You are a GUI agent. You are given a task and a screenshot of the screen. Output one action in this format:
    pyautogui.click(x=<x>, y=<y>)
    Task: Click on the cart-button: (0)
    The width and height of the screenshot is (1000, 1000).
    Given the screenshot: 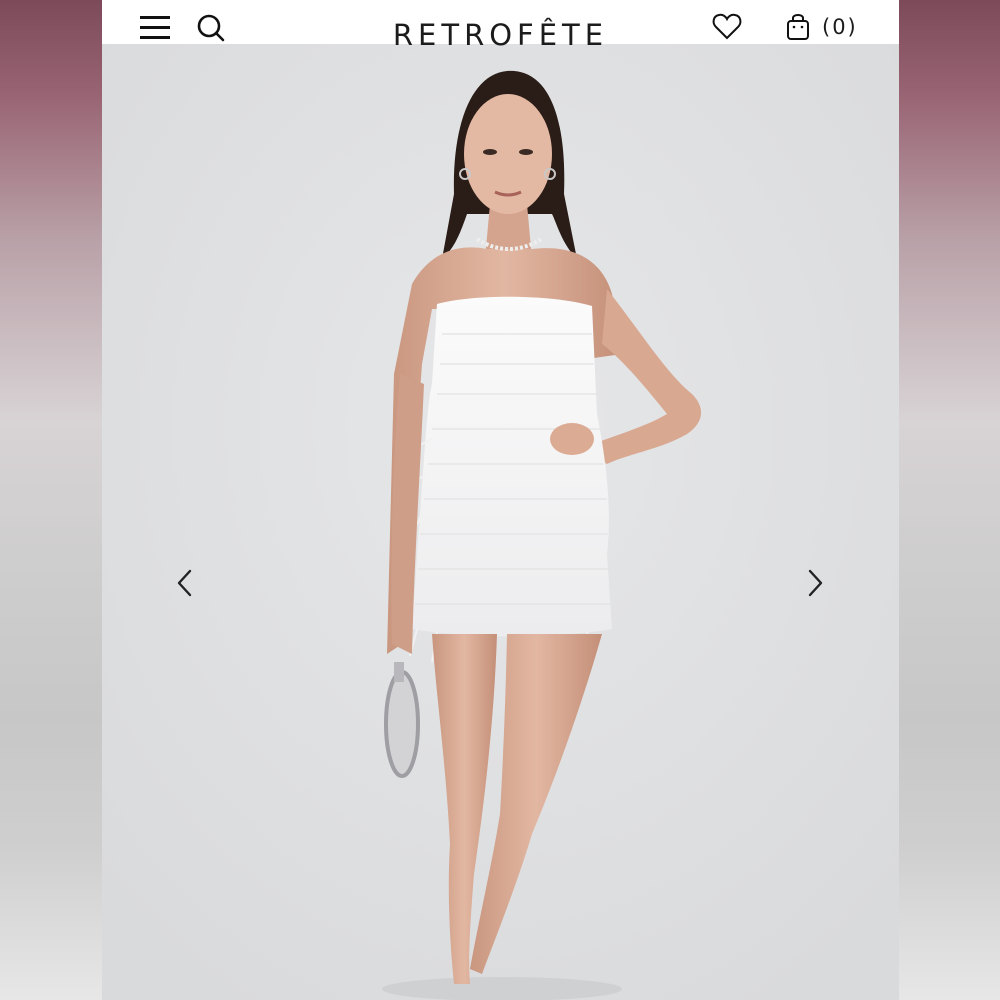 What is the action you would take?
    pyautogui.click(x=827, y=25)
    